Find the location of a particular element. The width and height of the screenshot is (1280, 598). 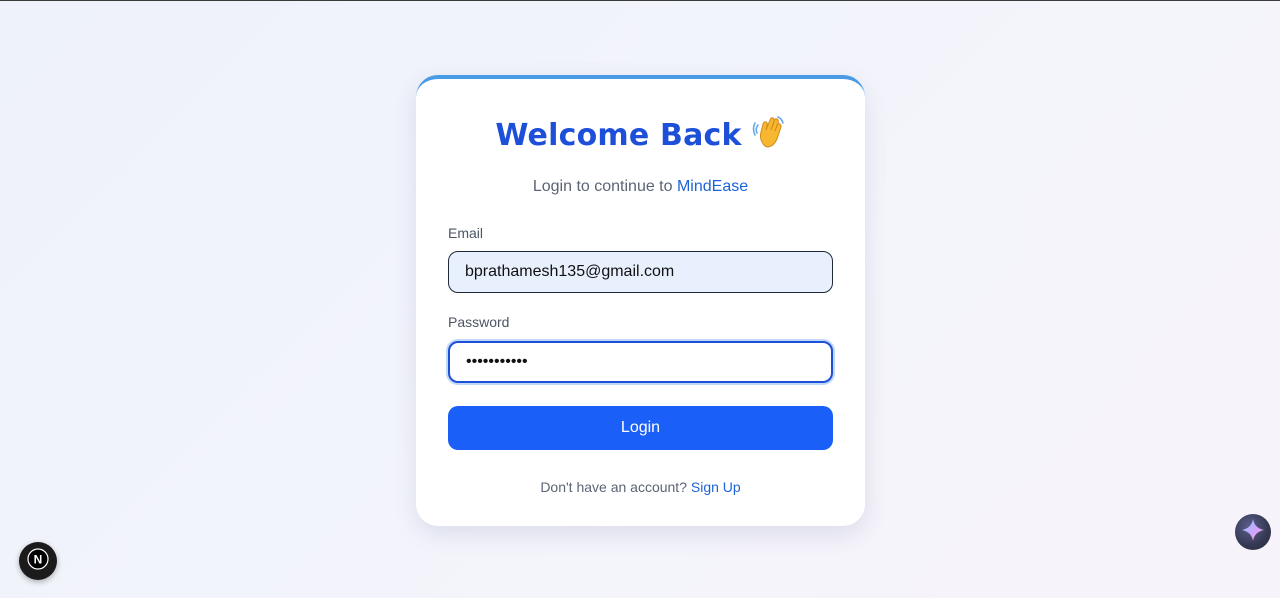

page-title: Welcome Back is located at coordinates (640, 136).